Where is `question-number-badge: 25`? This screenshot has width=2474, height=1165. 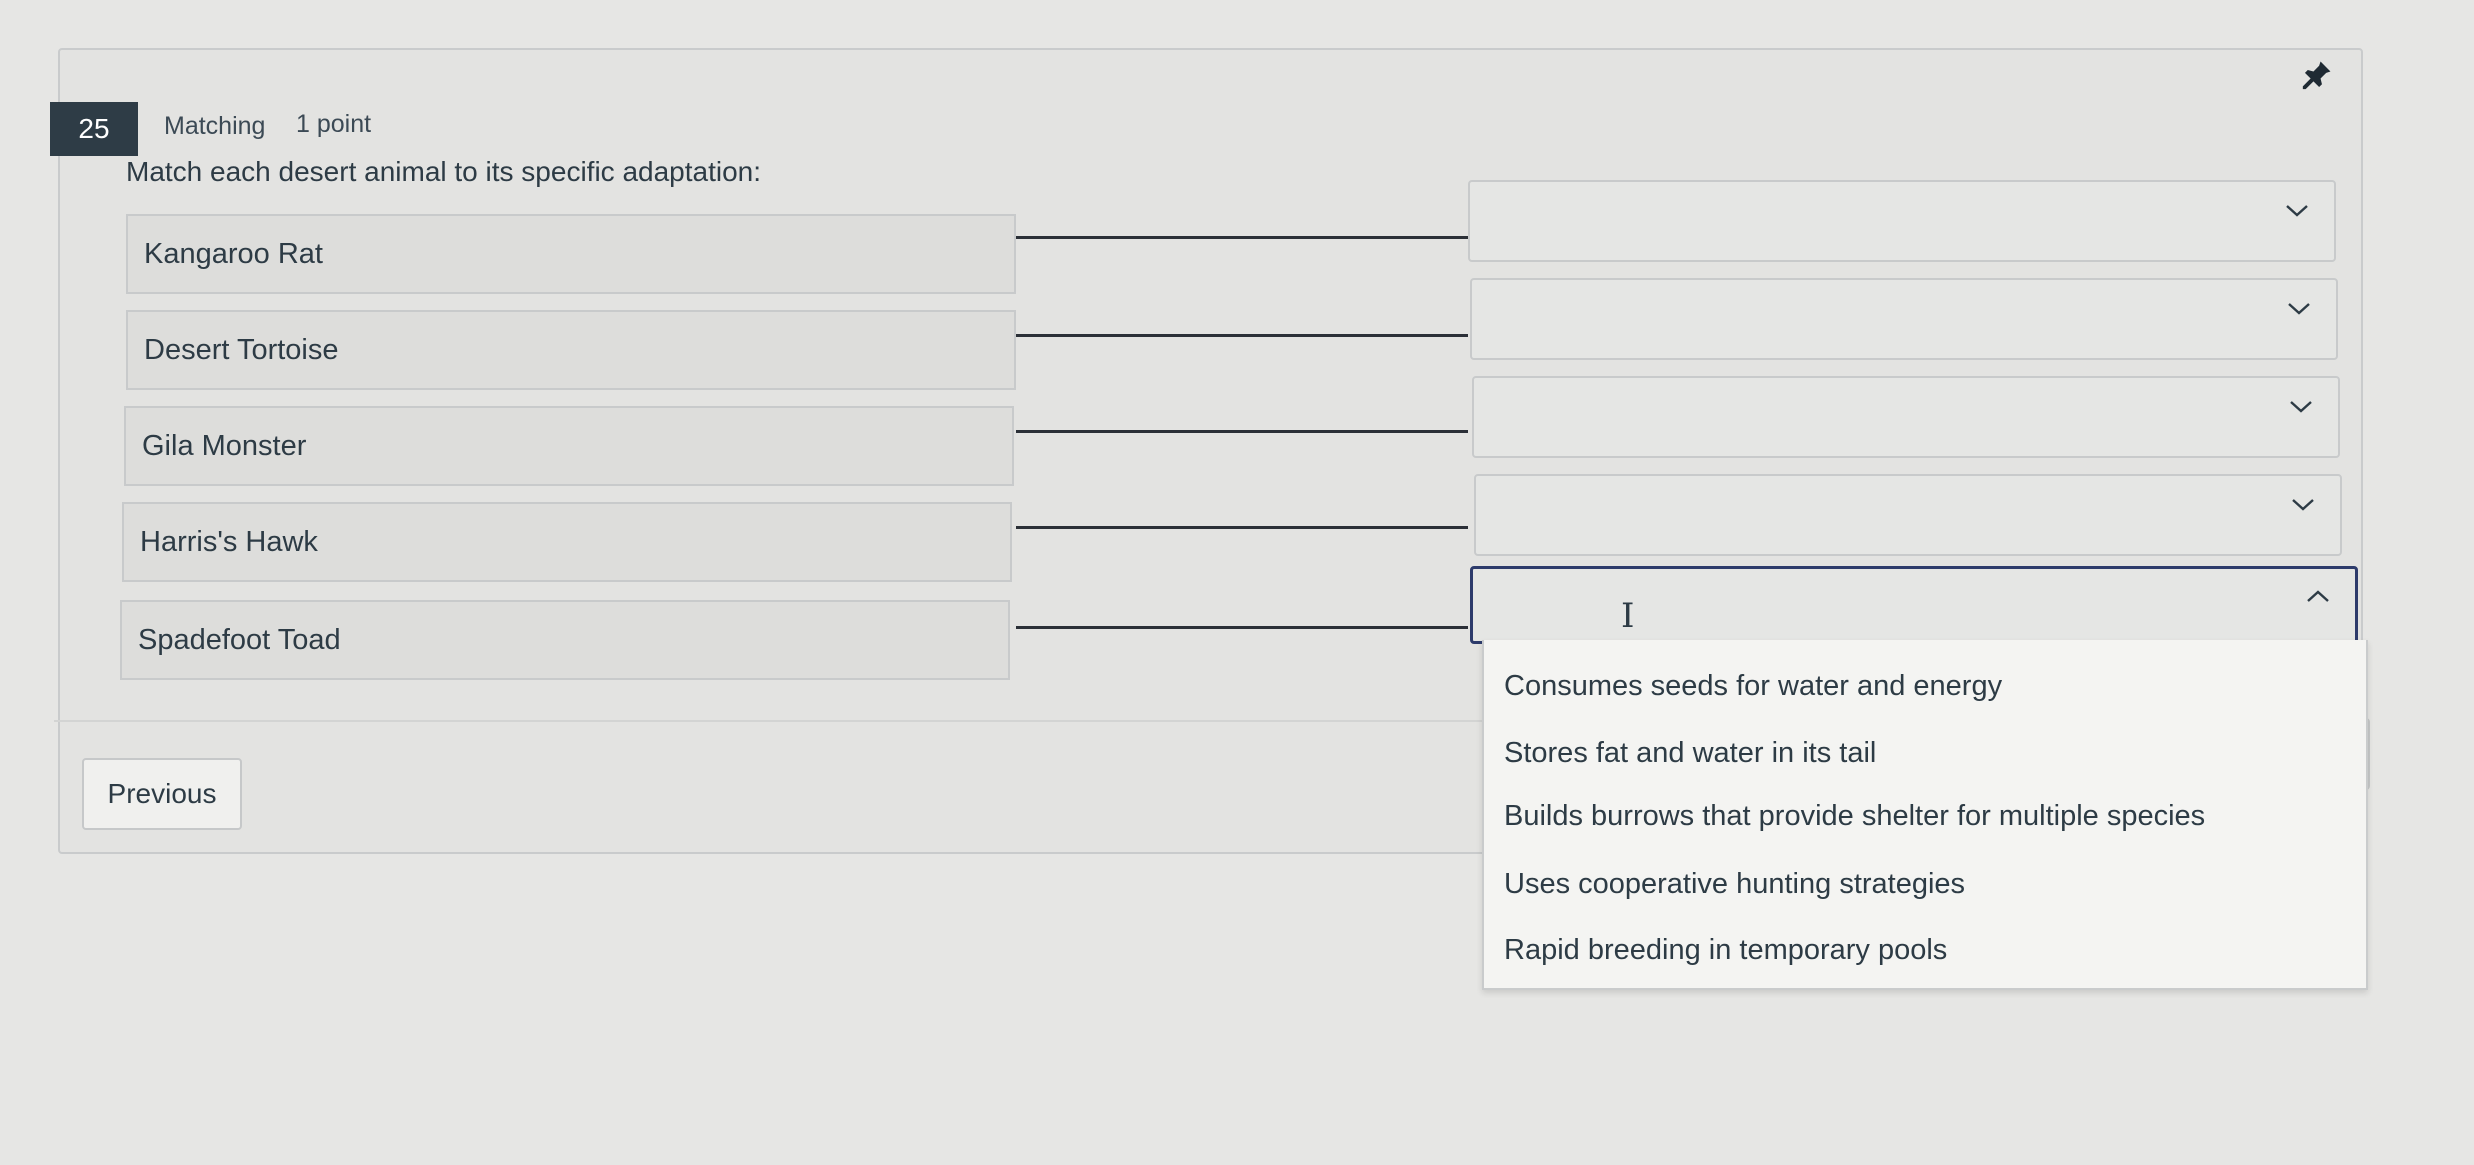
question-number-badge: 25 is located at coordinates (94, 129).